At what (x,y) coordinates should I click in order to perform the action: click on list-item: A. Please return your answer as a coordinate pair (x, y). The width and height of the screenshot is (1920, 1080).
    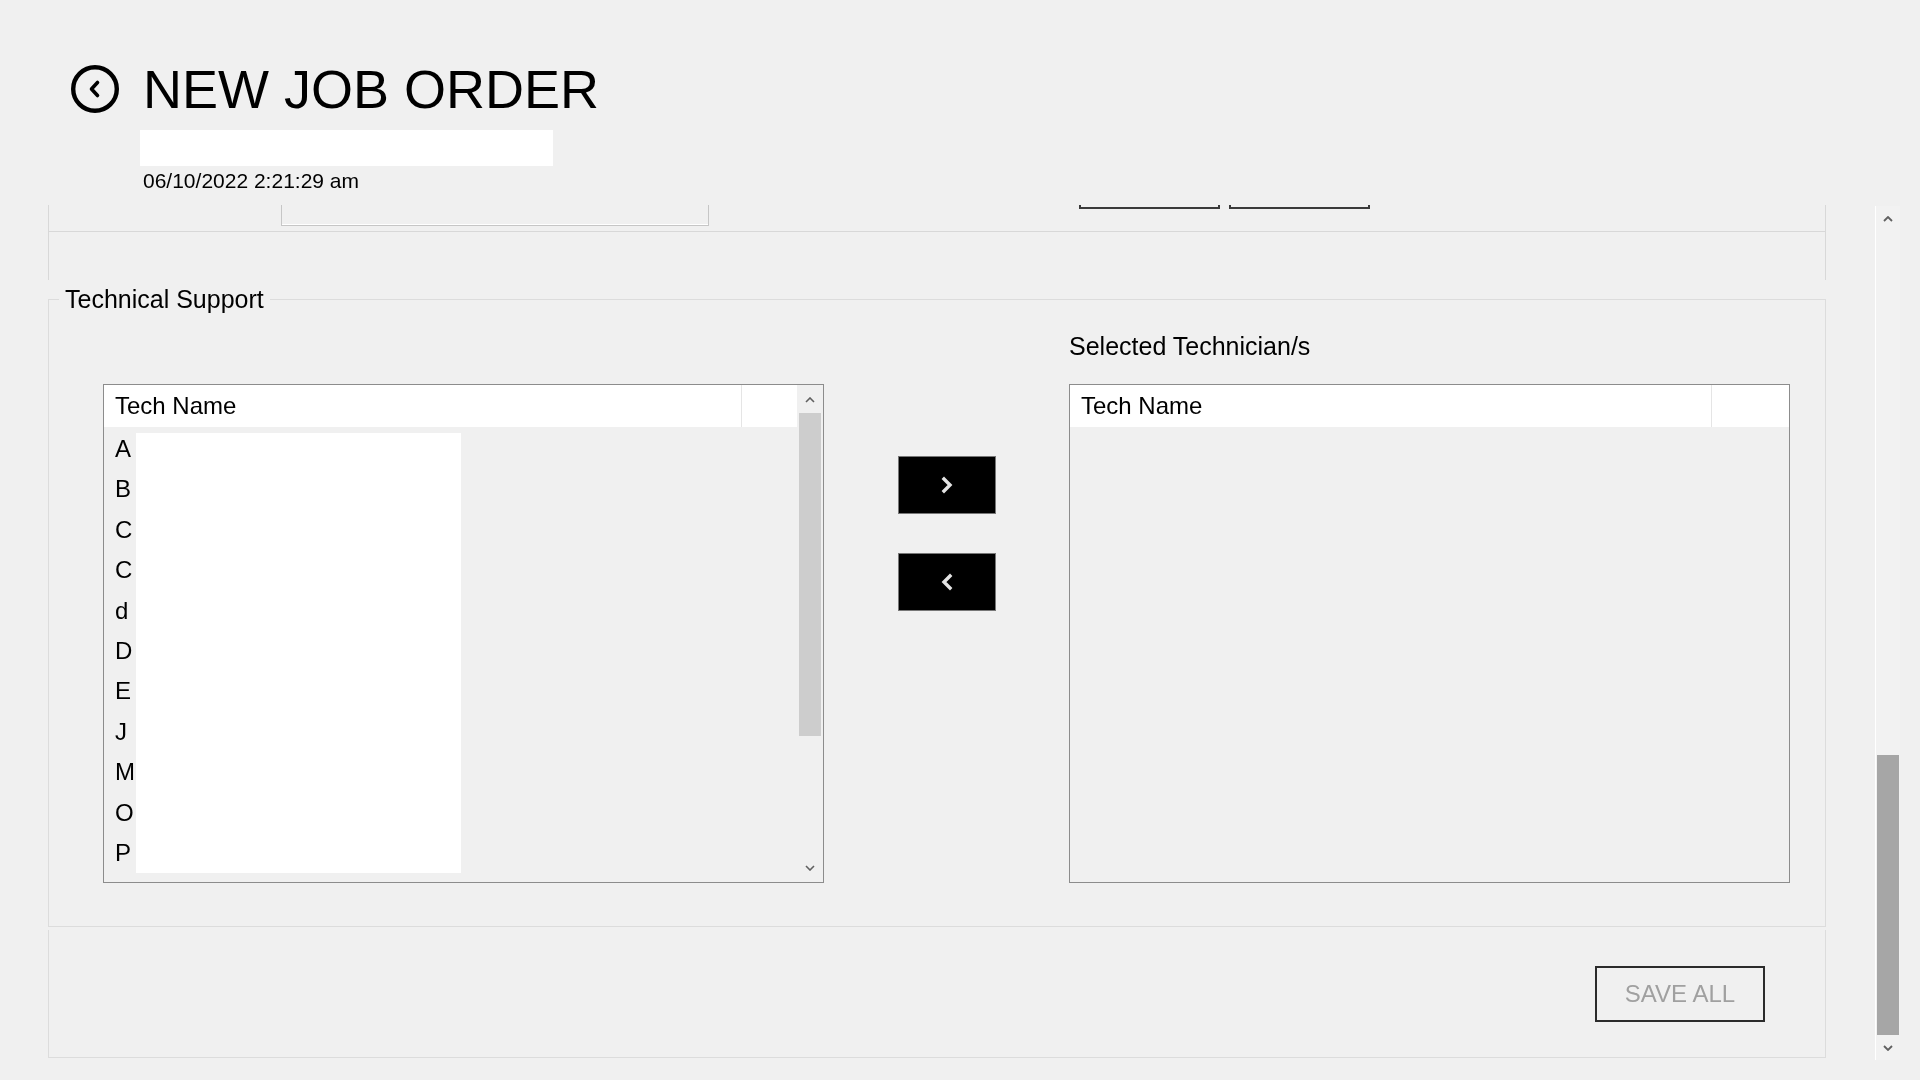
    Looking at the image, I should click on (123, 449).